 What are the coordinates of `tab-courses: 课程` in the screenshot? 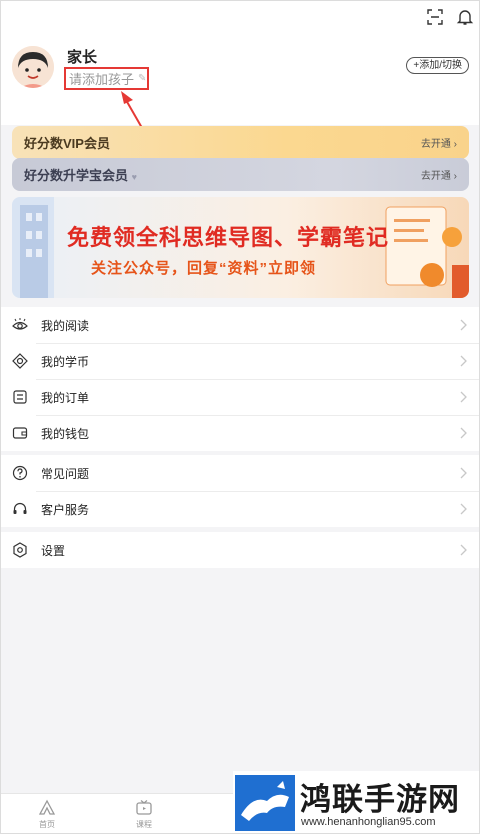 It's located at (144, 814).